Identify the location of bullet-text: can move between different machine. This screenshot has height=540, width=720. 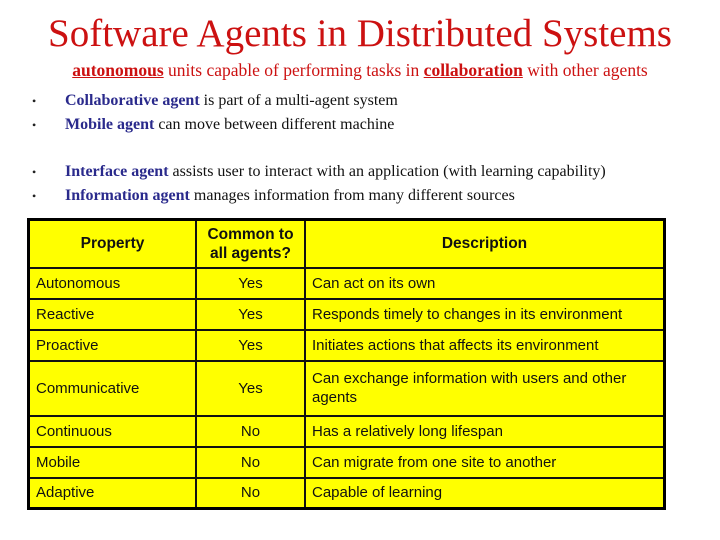
(274, 124).